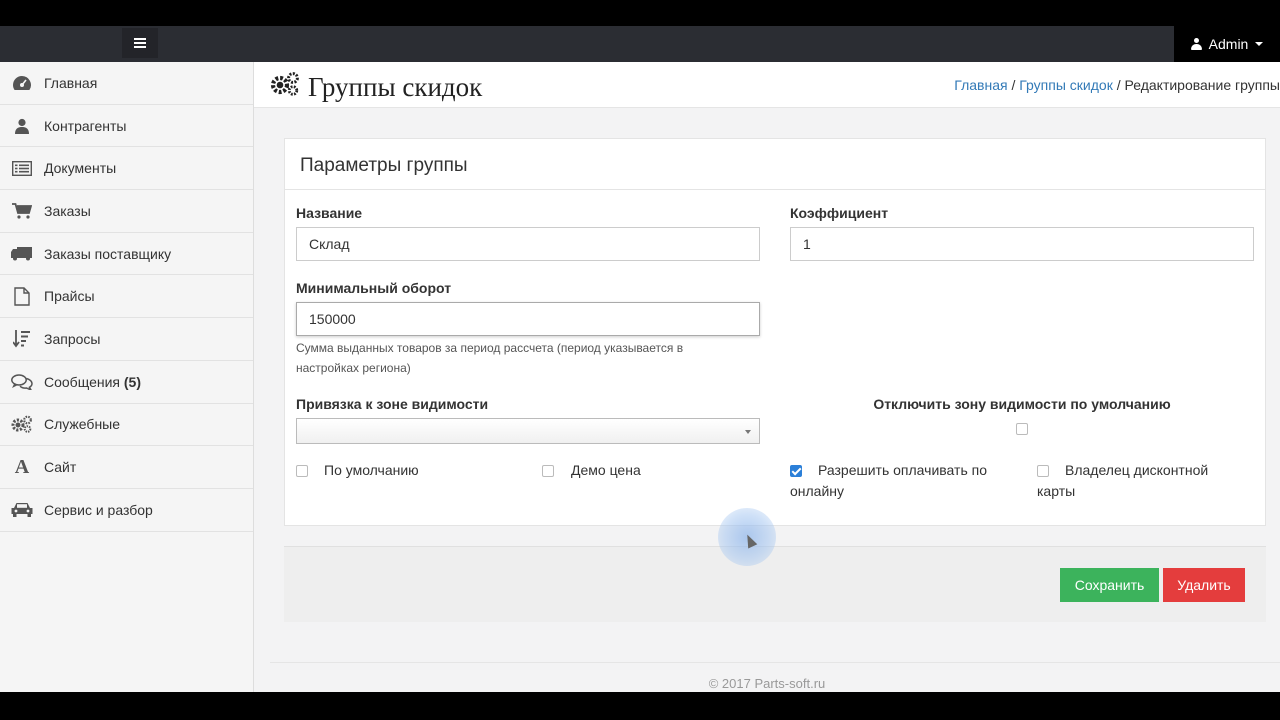 The width and height of the screenshot is (1280, 720). I want to click on sidebar-item-label: Сообщения (5), so click(92, 381).